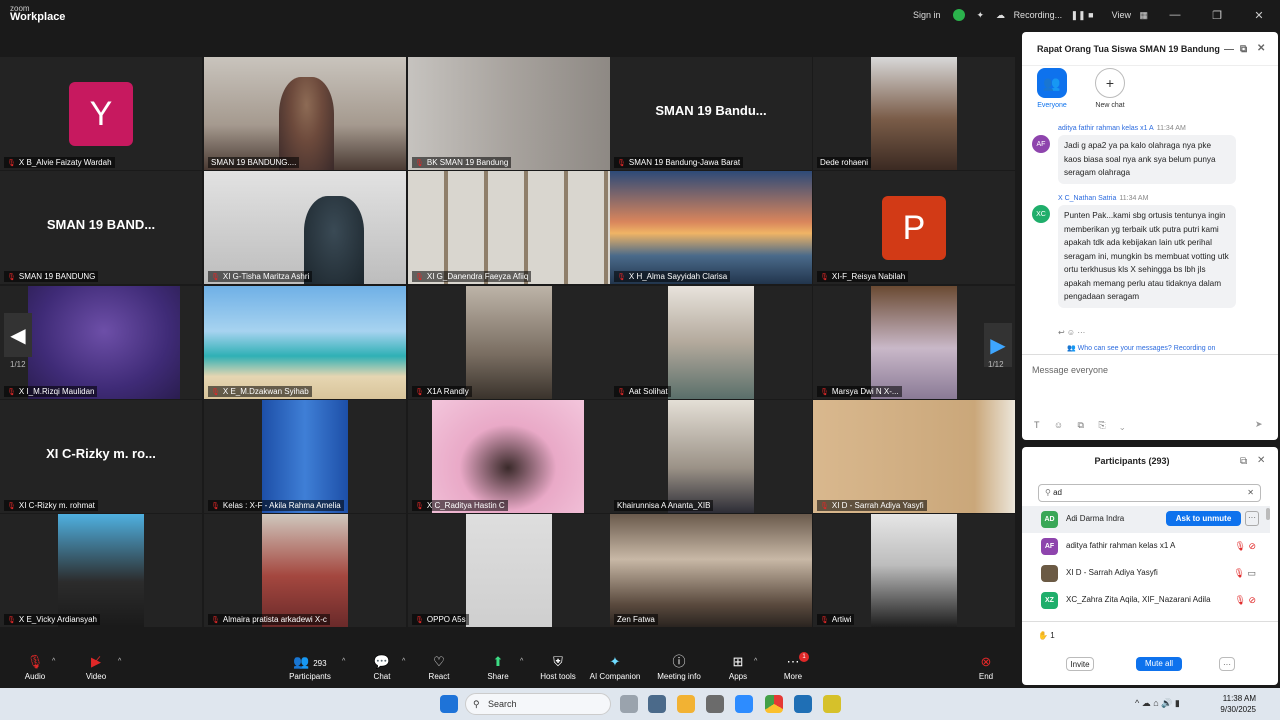 The image size is (1280, 720). I want to click on video-tile: 🎙 X E_M.Dzakwan Syihab, so click(305, 342).